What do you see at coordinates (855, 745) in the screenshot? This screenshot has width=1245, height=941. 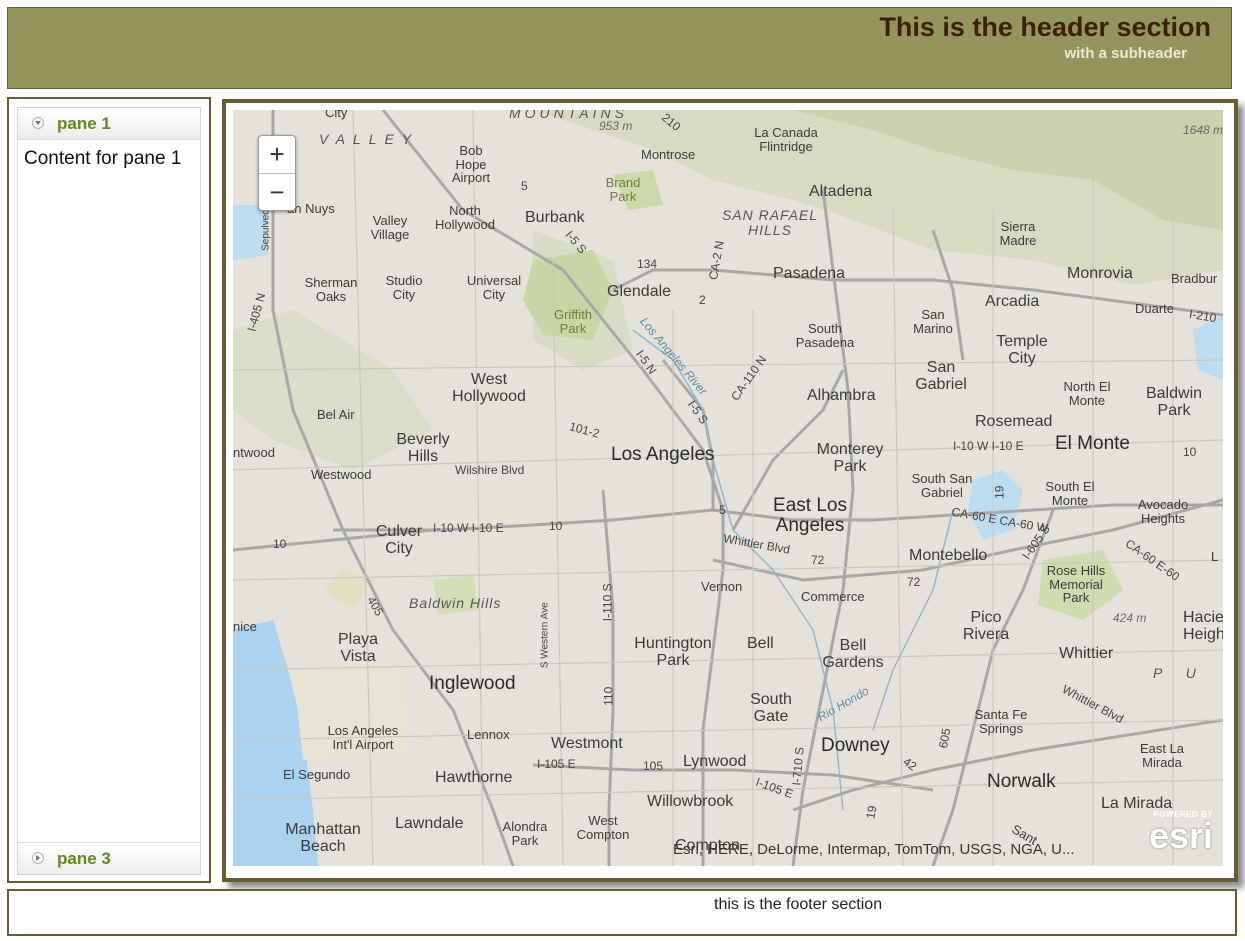 I see `map-label-downey: Downey` at bounding box center [855, 745].